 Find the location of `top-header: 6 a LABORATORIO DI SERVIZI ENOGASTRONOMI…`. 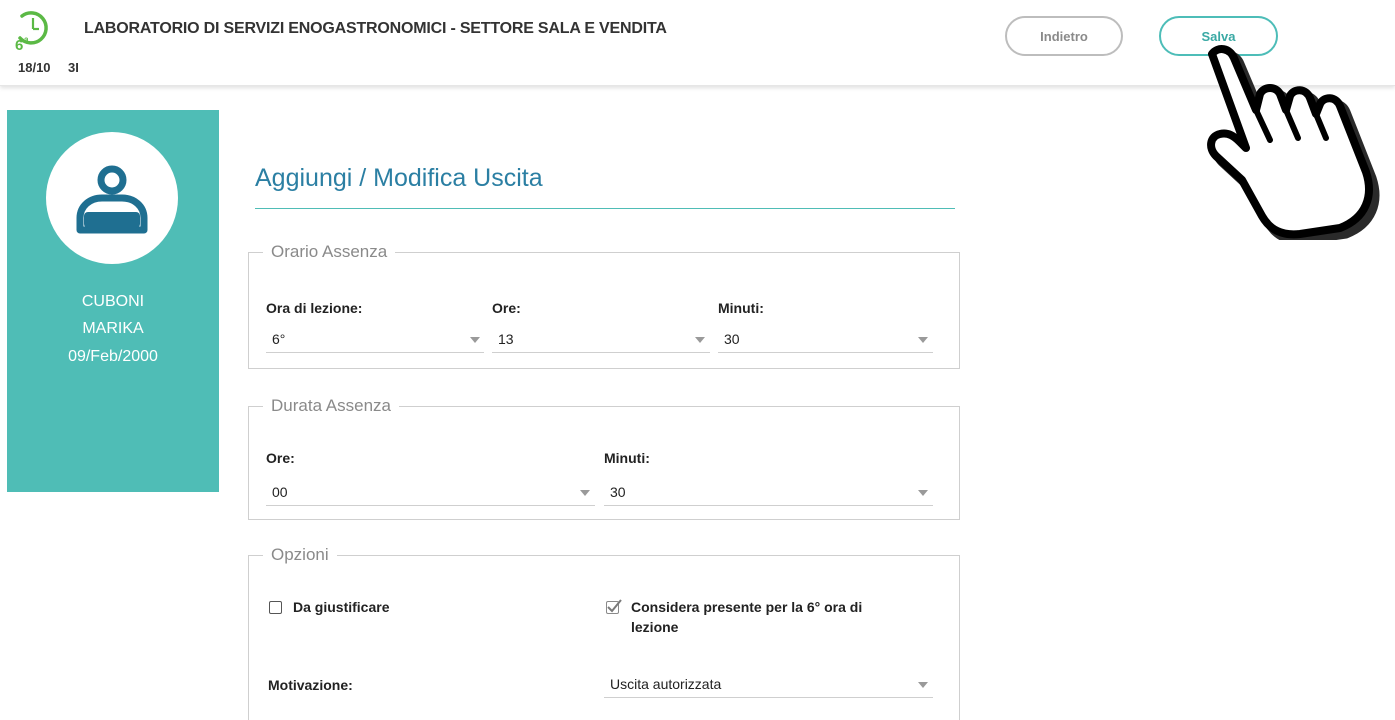

top-header: 6 a LABORATORIO DI SERVIZI ENOGASTRONOMI… is located at coordinates (697, 43).